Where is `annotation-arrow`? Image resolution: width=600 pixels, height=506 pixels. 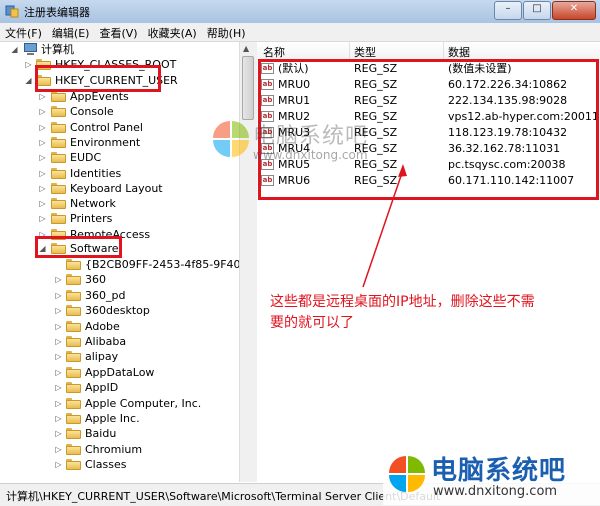 annotation-arrow is located at coordinates (384, 226).